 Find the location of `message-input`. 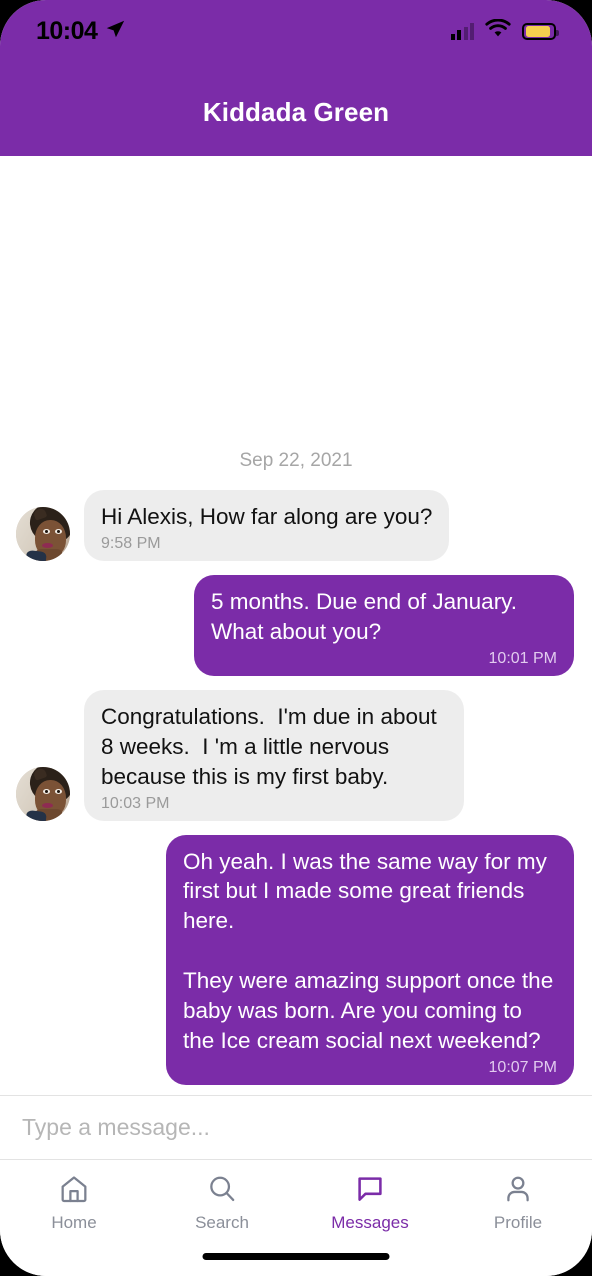

message-input is located at coordinates (296, 1127).